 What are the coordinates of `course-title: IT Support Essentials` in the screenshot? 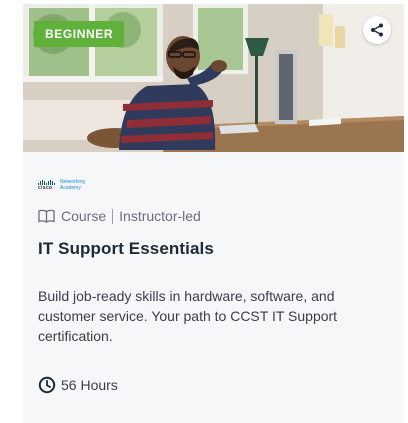 It's located at (213, 249).